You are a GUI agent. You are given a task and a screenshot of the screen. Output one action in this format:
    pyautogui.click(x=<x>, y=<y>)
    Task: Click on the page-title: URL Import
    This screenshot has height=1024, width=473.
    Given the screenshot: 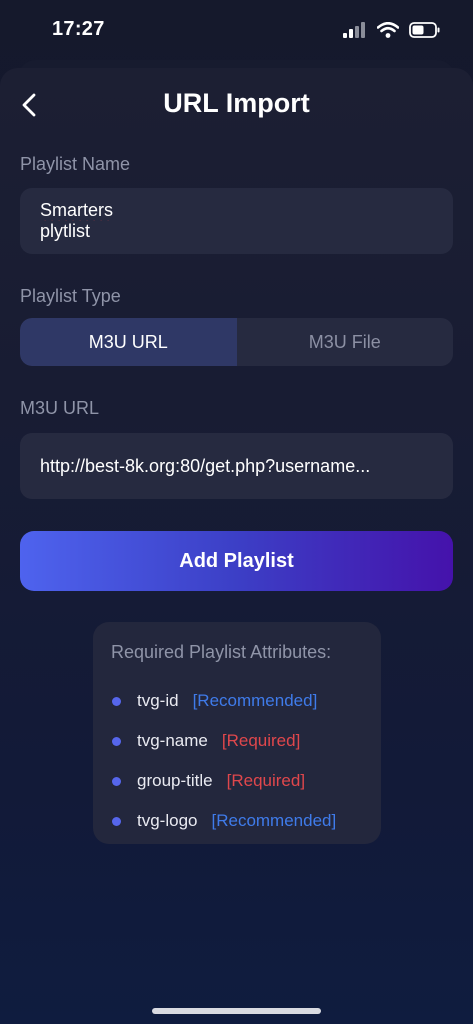 What is the action you would take?
    pyautogui.click(x=236, y=103)
    